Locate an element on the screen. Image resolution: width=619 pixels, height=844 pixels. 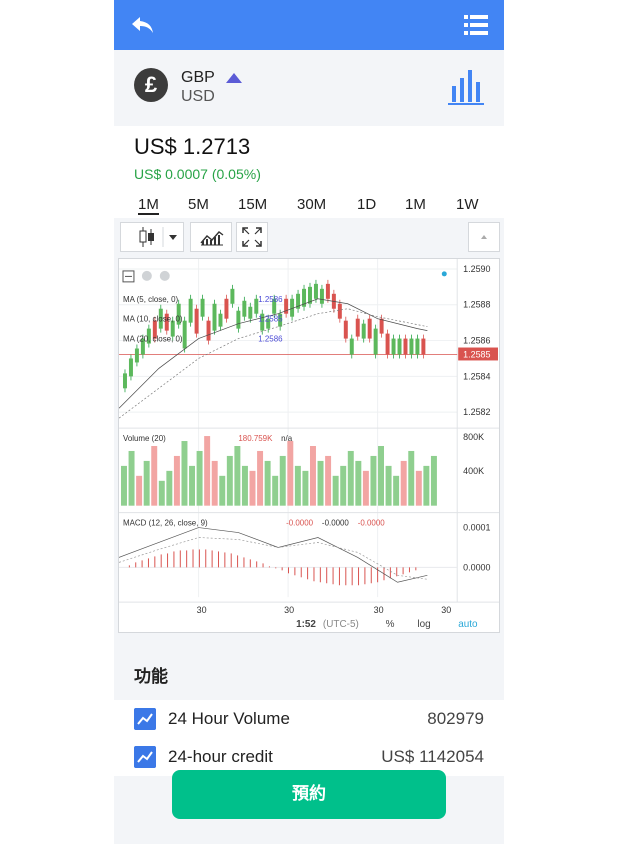
top-bar is located at coordinates (309, 25).